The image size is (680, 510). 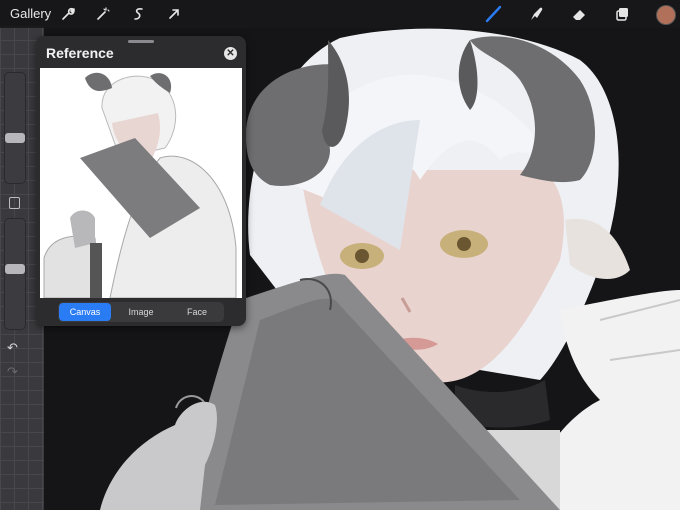 I want to click on smudge-icon, so click(x=536, y=14).